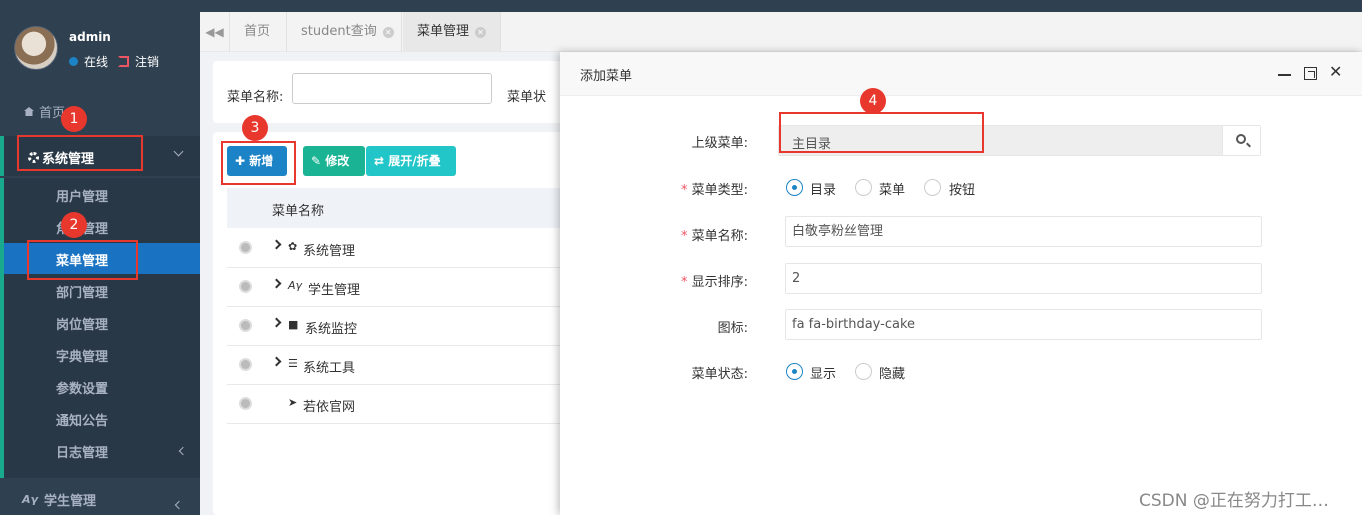 This screenshot has width=1362, height=515. What do you see at coordinates (392, 88) in the screenshot?
I see `menu-name-search-input` at bounding box center [392, 88].